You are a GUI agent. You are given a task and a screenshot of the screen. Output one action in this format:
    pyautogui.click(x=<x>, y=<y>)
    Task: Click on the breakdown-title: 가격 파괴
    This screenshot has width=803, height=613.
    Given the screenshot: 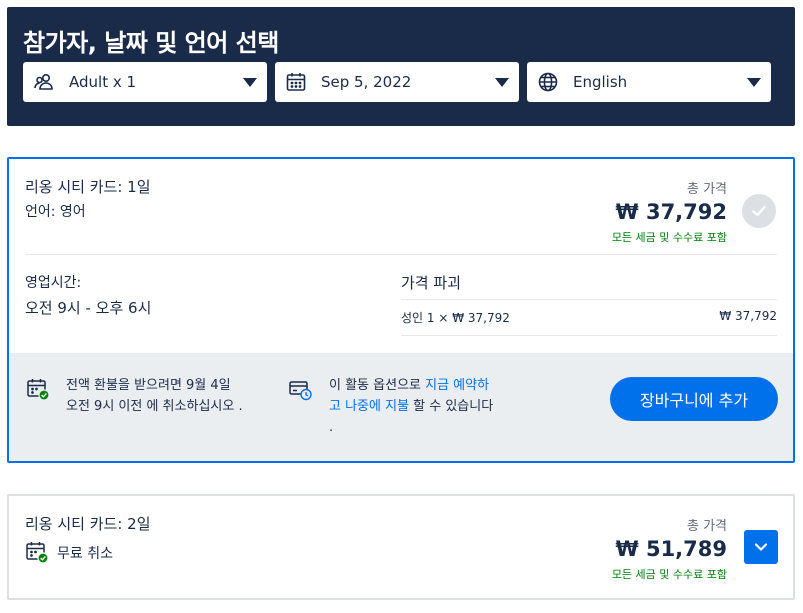 What is the action you would take?
    pyautogui.click(x=431, y=283)
    